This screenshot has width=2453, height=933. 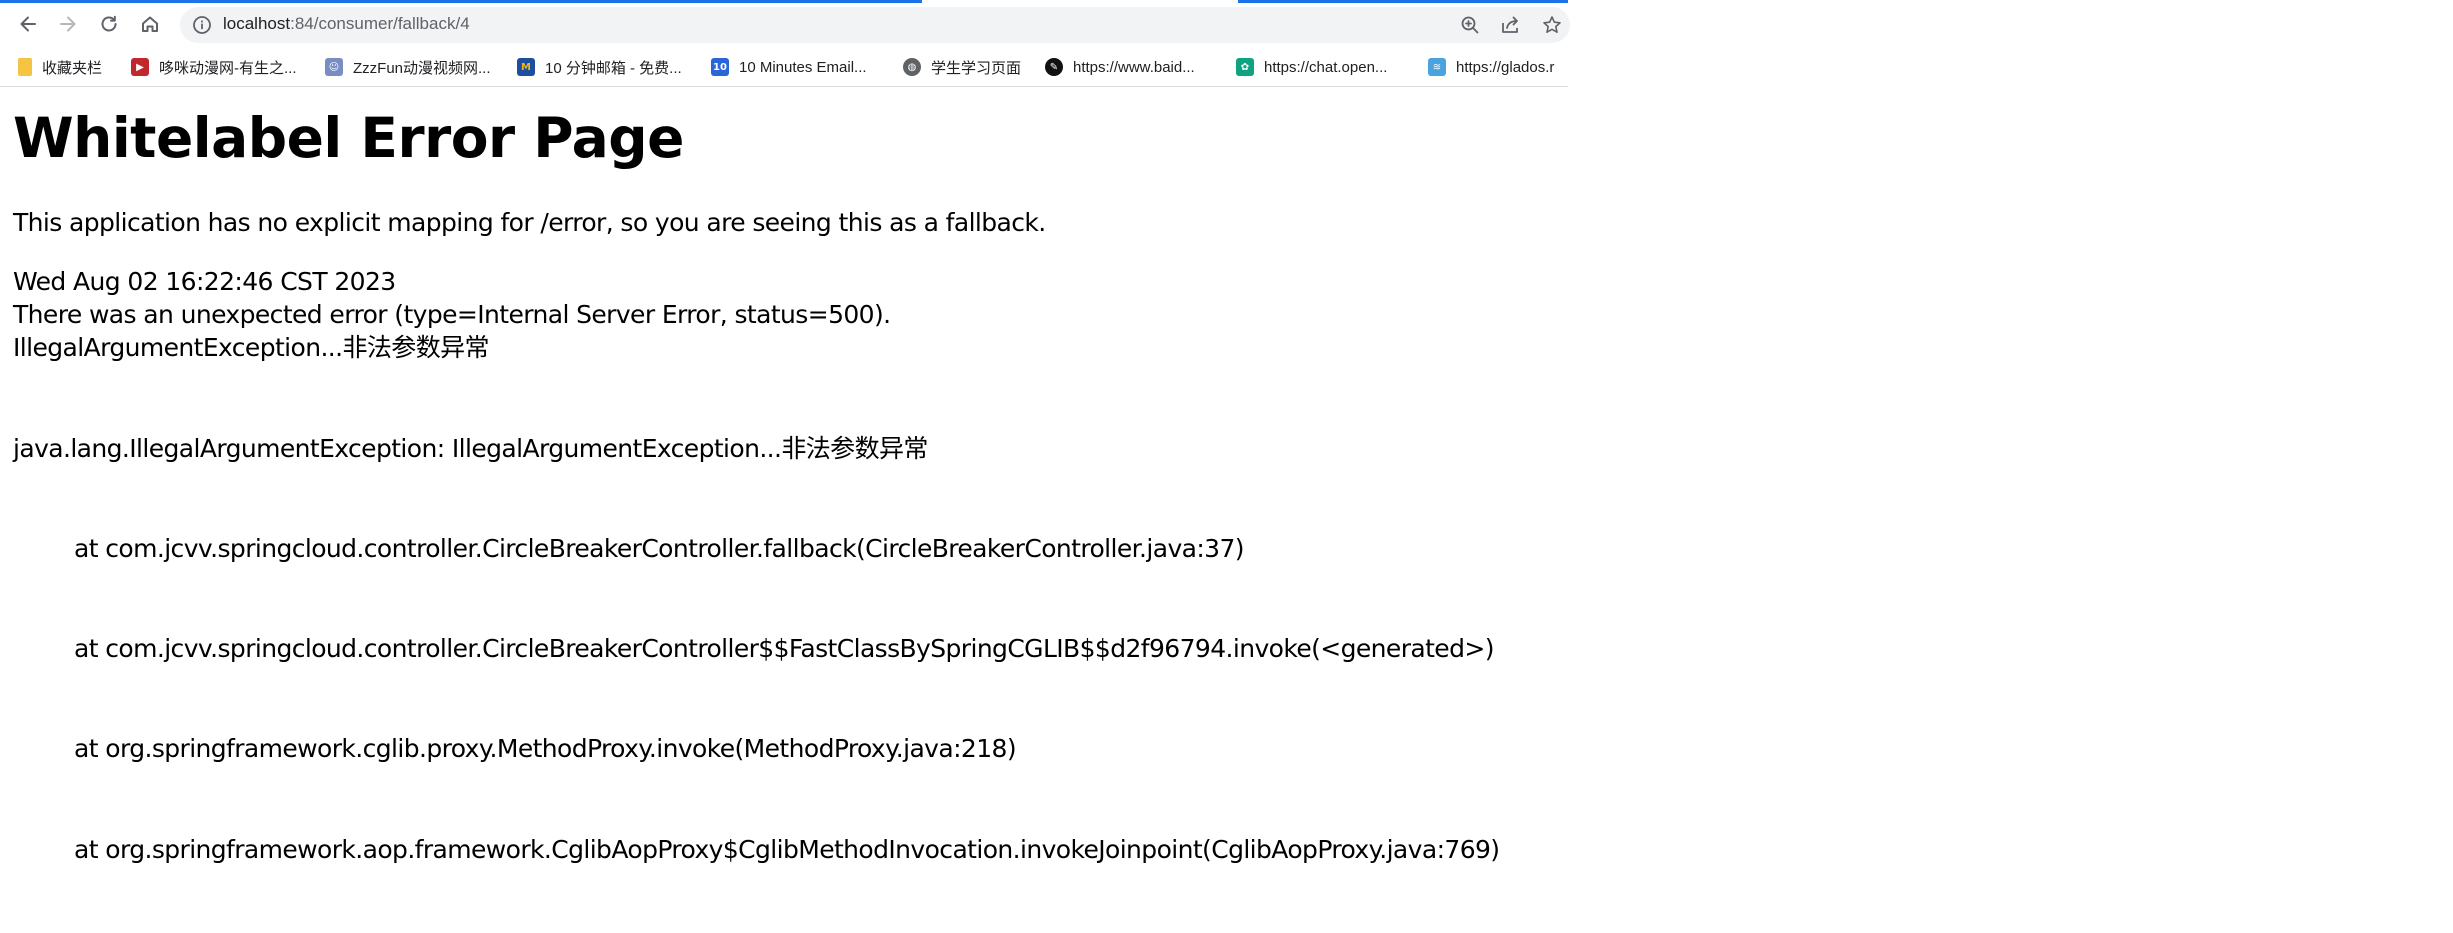 What do you see at coordinates (912, 67) in the screenshot?
I see `globe-icon: ◍` at bounding box center [912, 67].